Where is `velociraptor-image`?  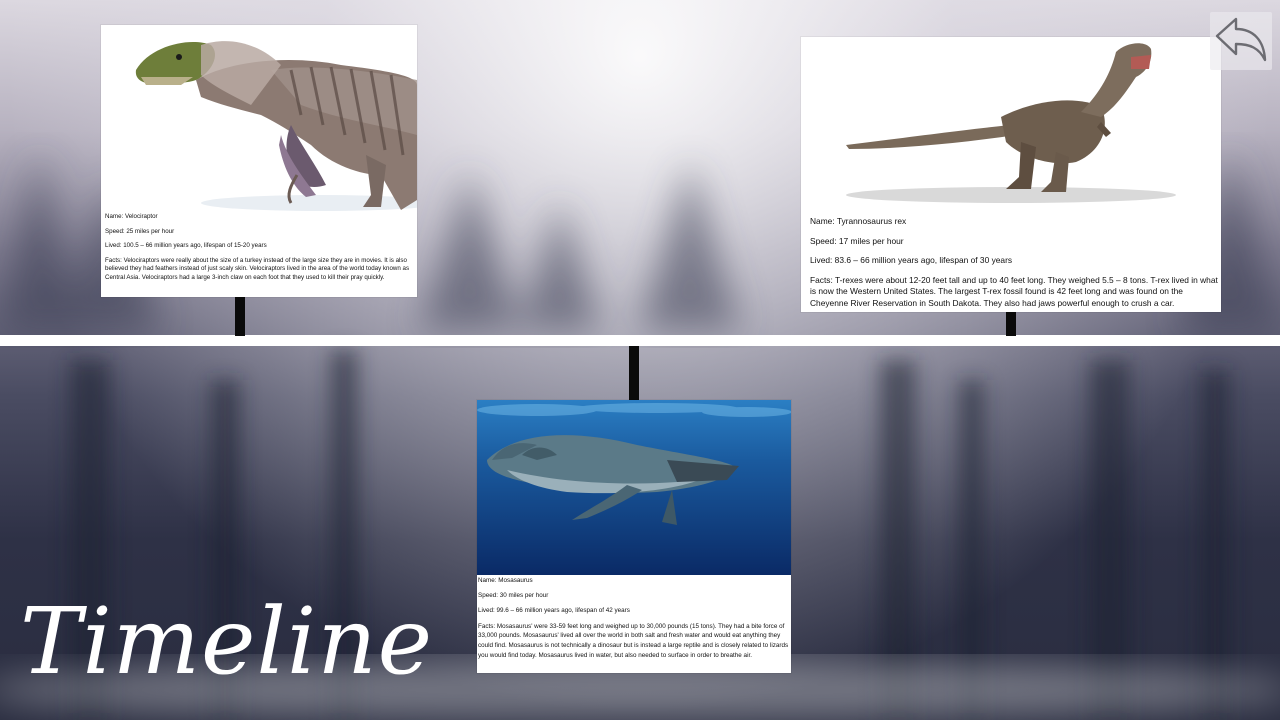
velociraptor-image is located at coordinates (259, 118).